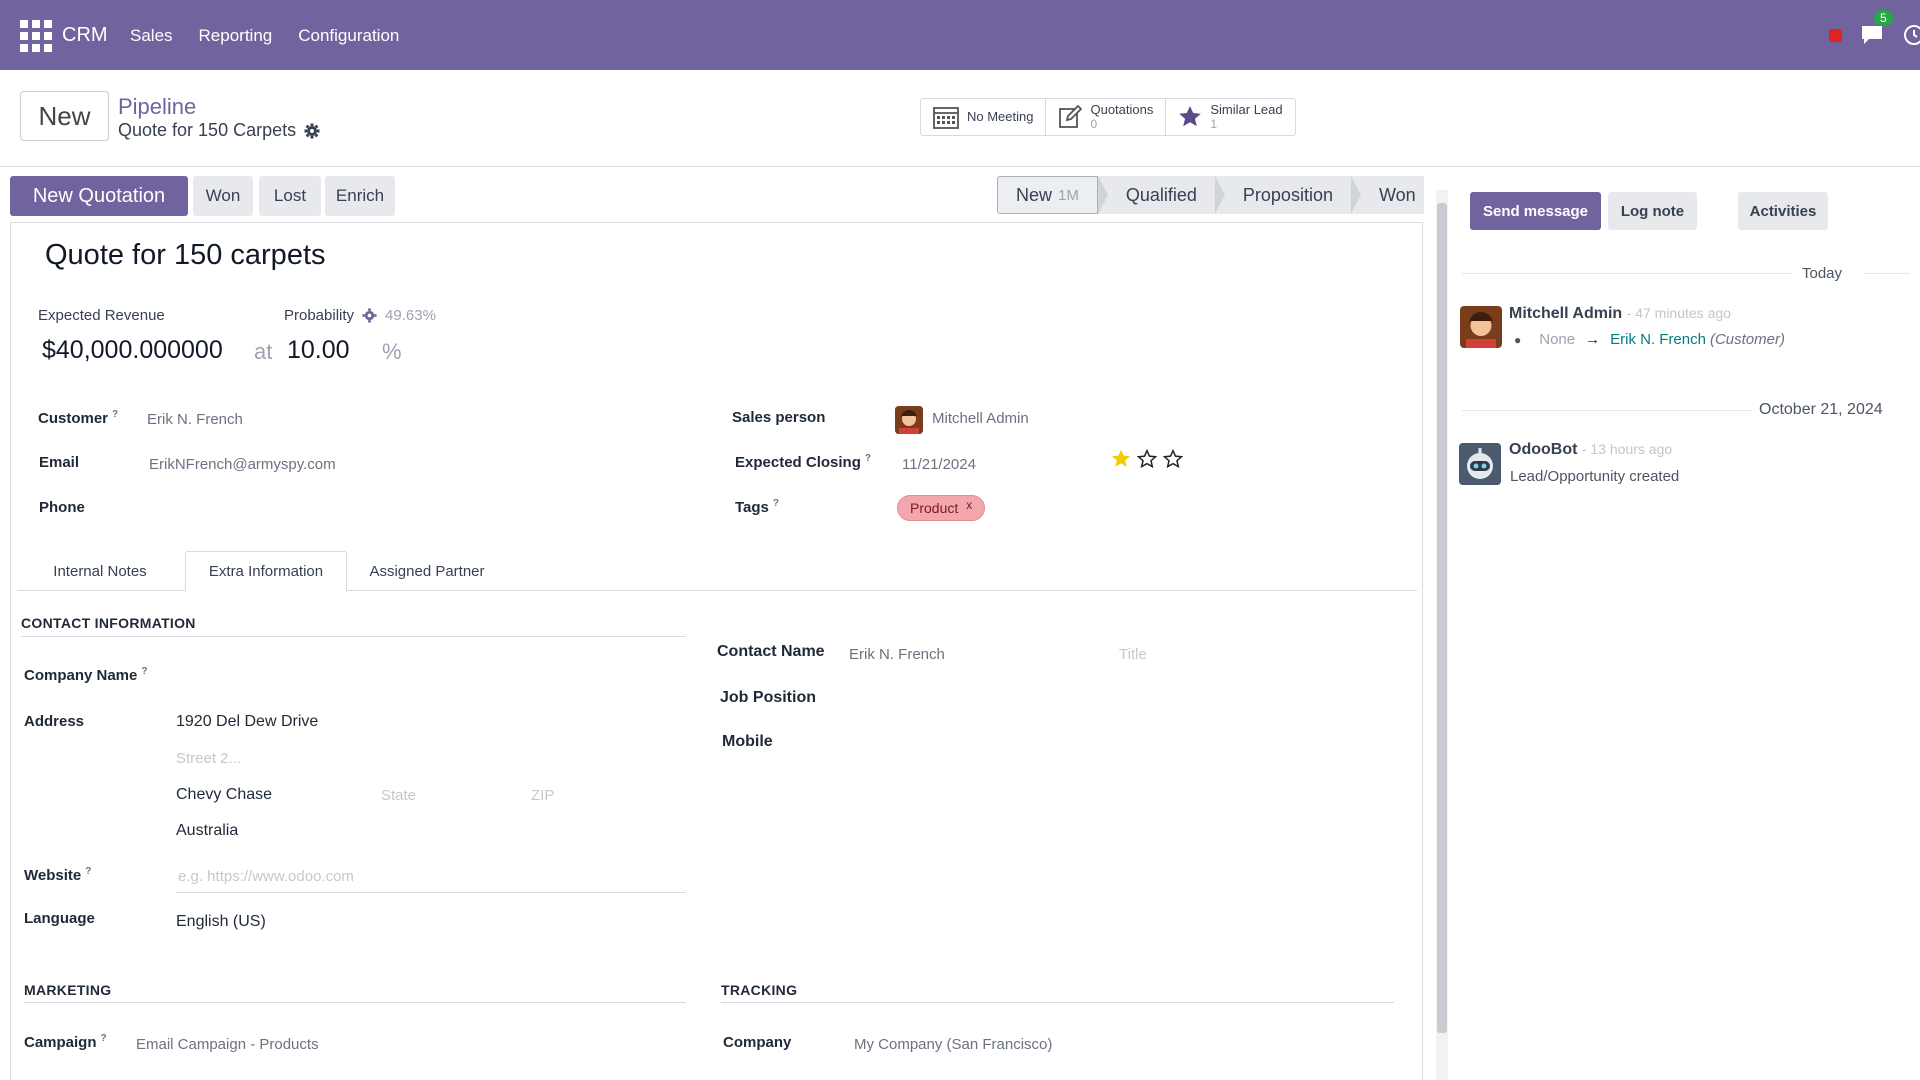 Image resolution: width=1920 pixels, height=1080 pixels. Describe the element at coordinates (960, 35) in the screenshot. I see `top-navbar: CRM Sales Reporting Configuration 5` at that location.